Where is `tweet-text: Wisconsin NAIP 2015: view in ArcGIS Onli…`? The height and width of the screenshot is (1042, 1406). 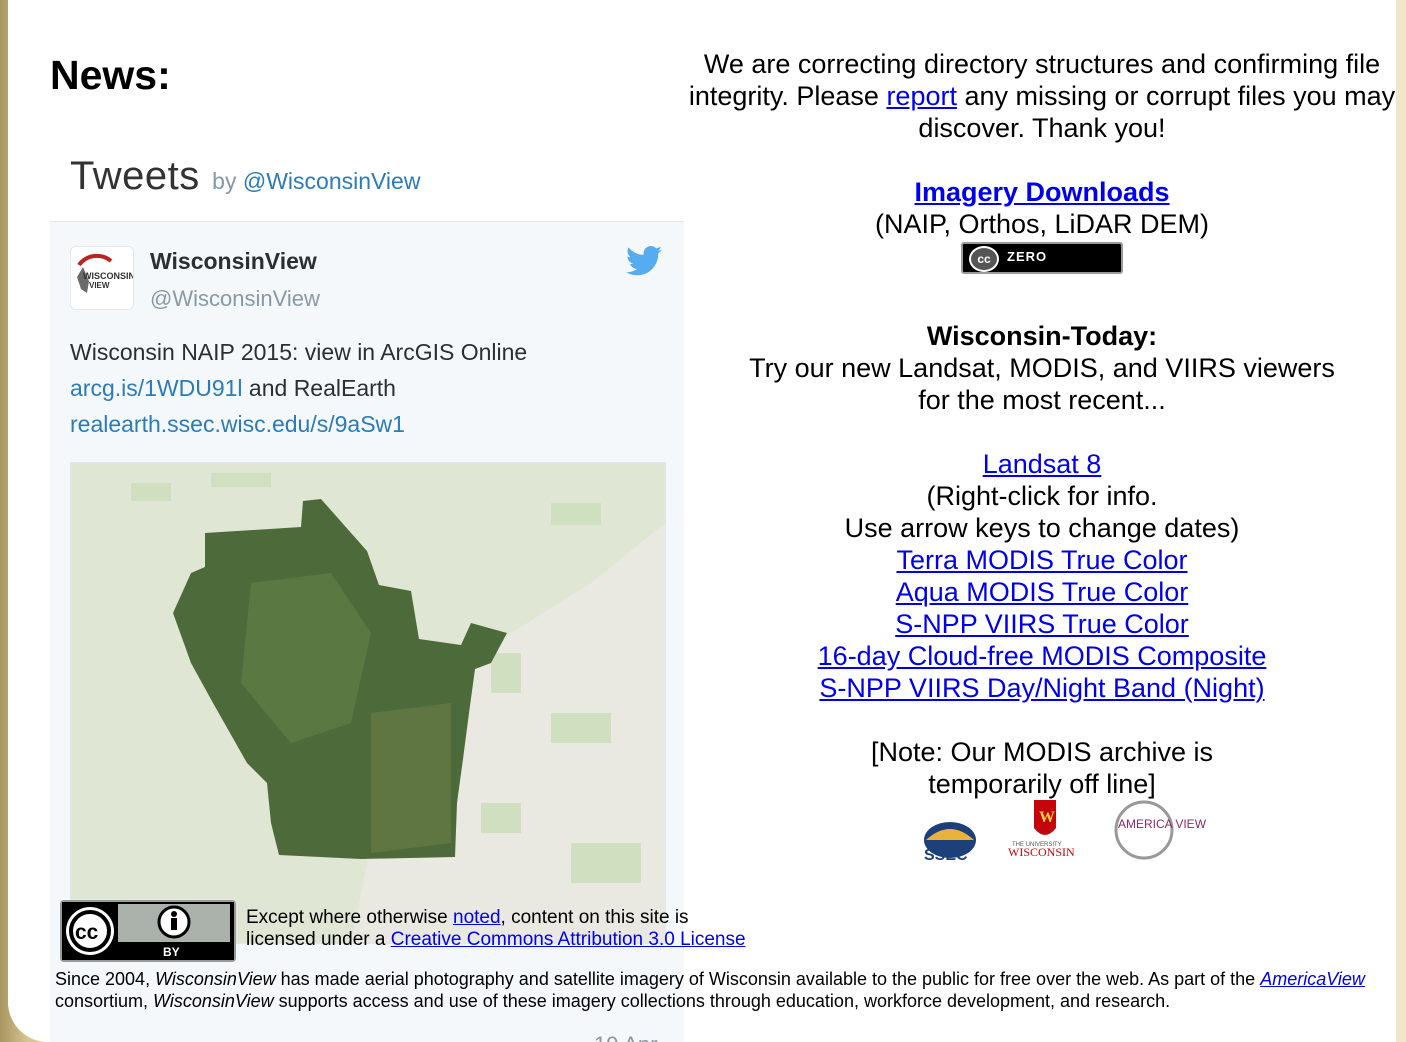 tweet-text: Wisconsin NAIP 2015: view in ArcGIS Onli… is located at coordinates (350, 388).